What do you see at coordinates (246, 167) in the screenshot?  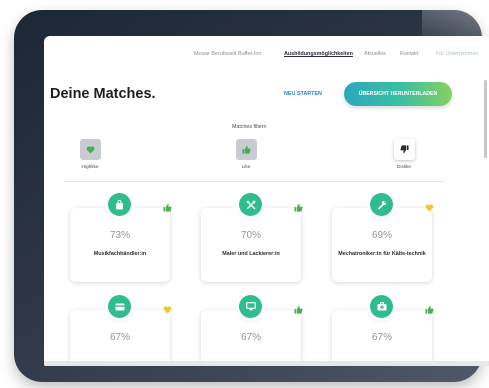 I see `filter-like-label: Like` at bounding box center [246, 167].